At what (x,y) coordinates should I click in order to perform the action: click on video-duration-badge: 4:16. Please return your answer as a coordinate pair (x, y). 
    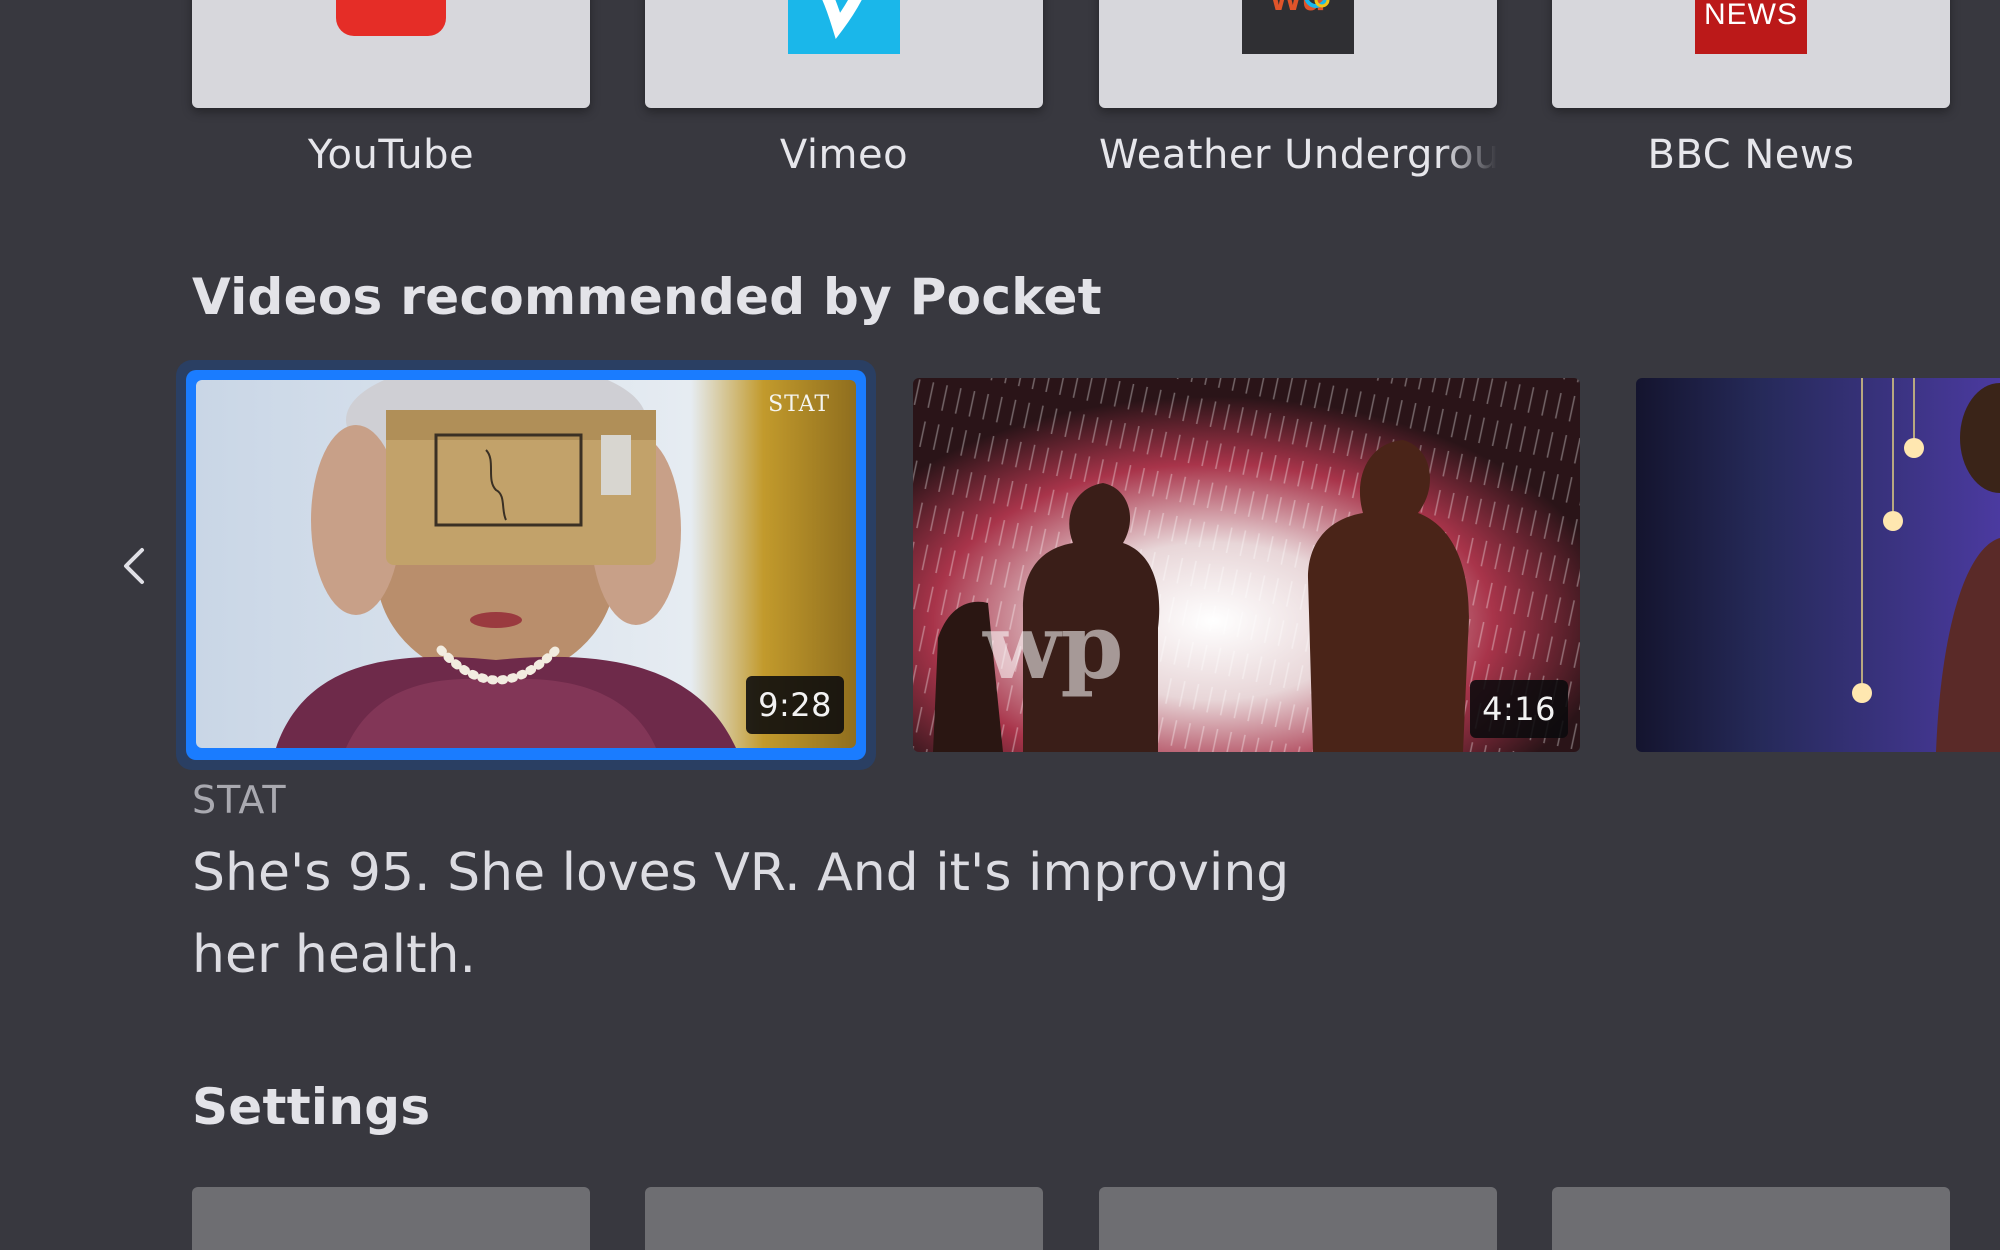
    Looking at the image, I should click on (1519, 709).